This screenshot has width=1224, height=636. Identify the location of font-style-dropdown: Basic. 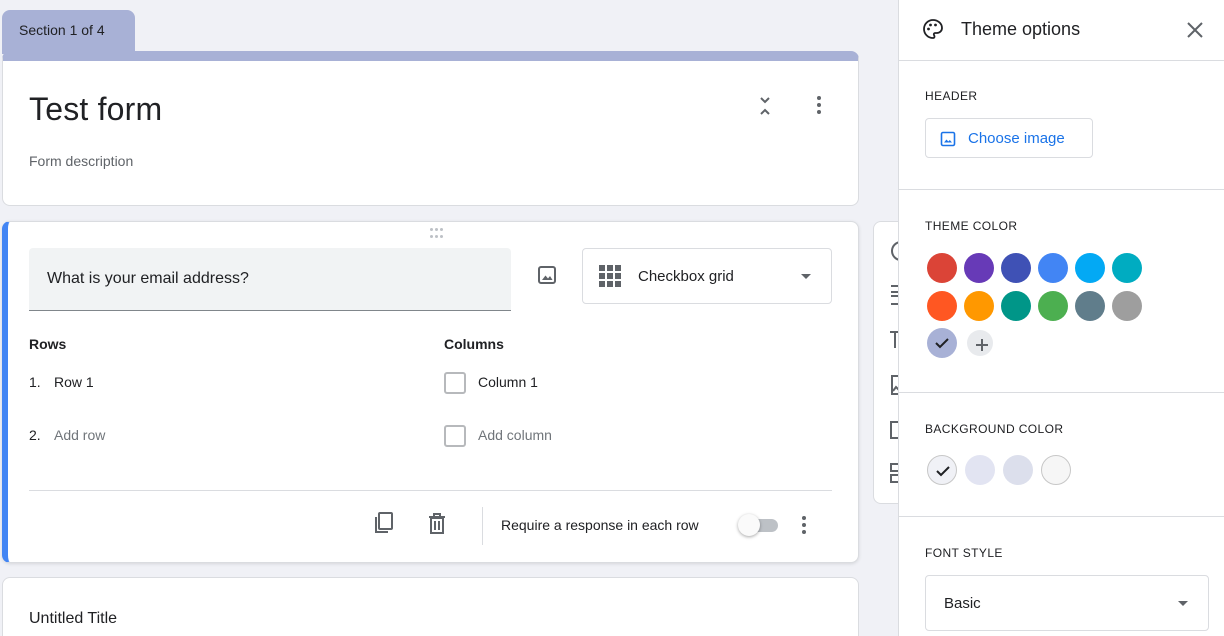
(1067, 603).